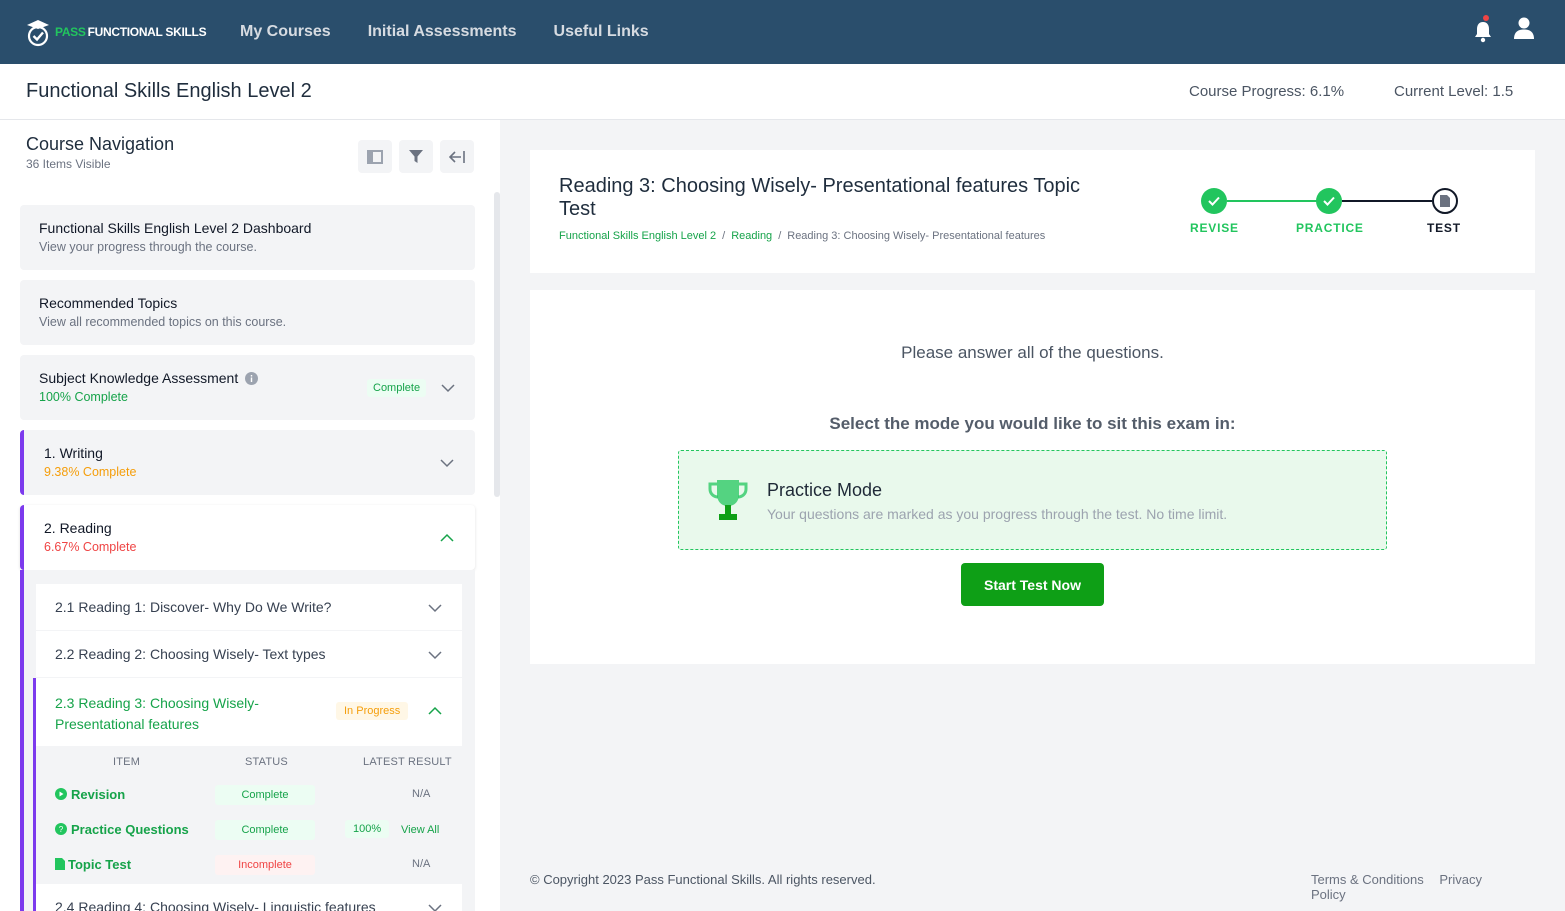 This screenshot has width=1565, height=911. Describe the element at coordinates (1214, 228) in the screenshot. I see `step-revise-label: REVISE` at that location.